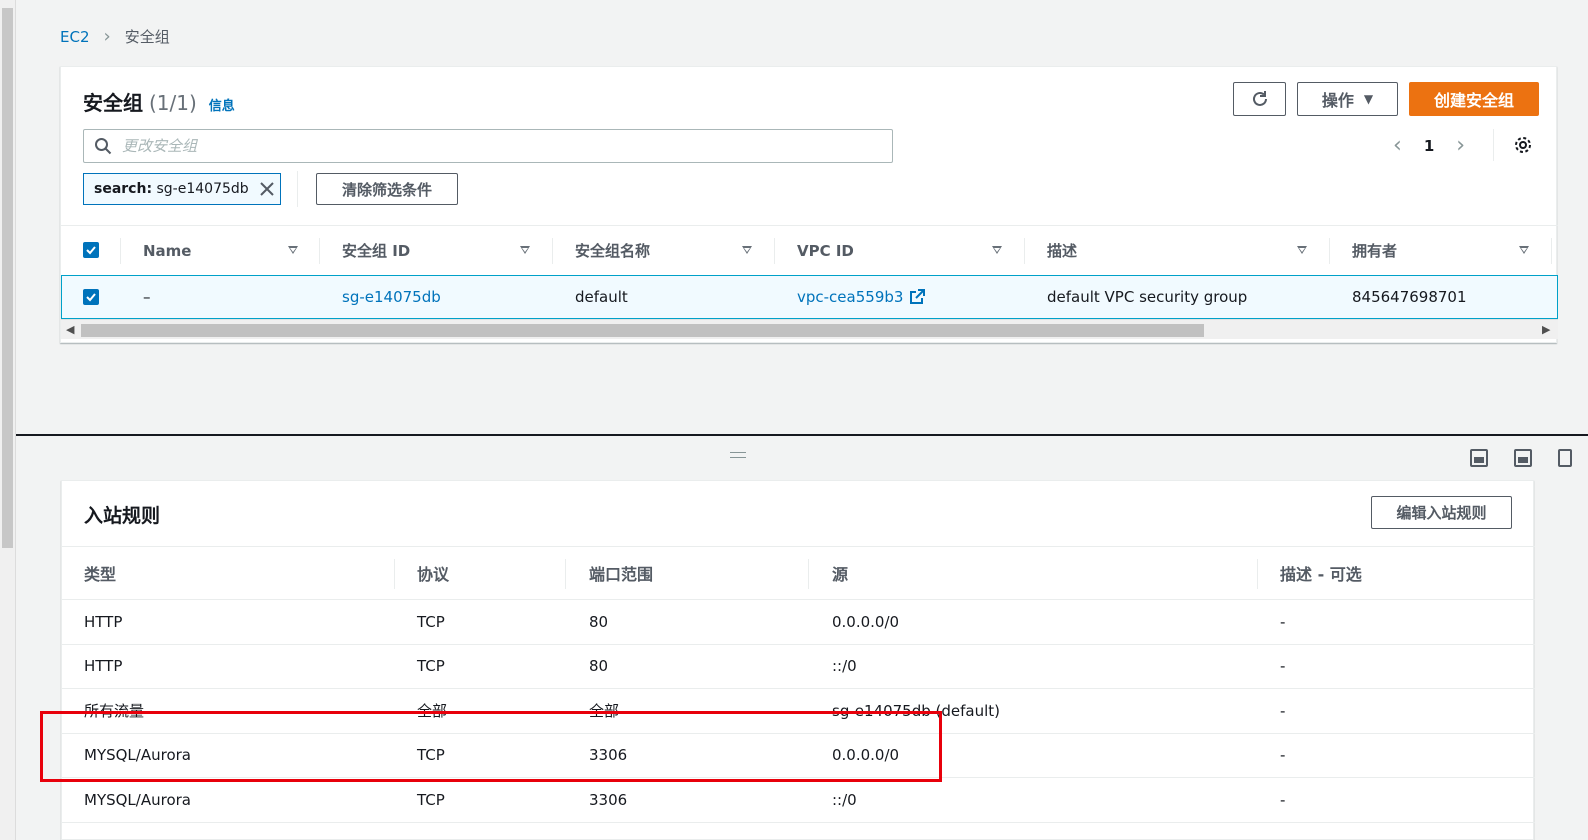 This screenshot has height=840, width=1588. Describe the element at coordinates (1337, 100) in the screenshot. I see `actions-label: 操作` at that location.